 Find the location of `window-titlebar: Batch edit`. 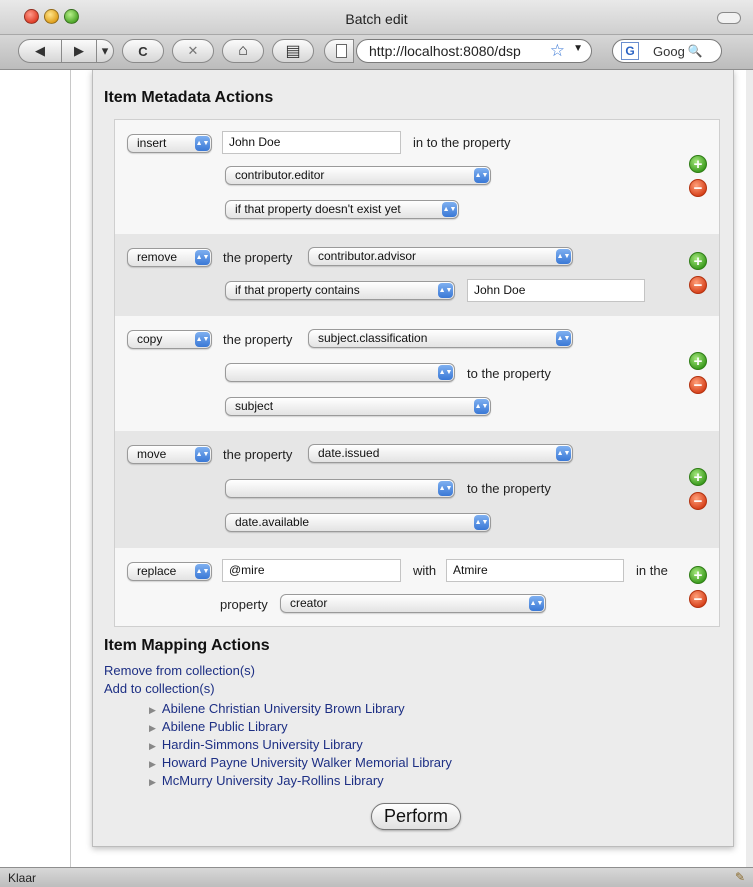

window-titlebar: Batch edit is located at coordinates (376, 17).